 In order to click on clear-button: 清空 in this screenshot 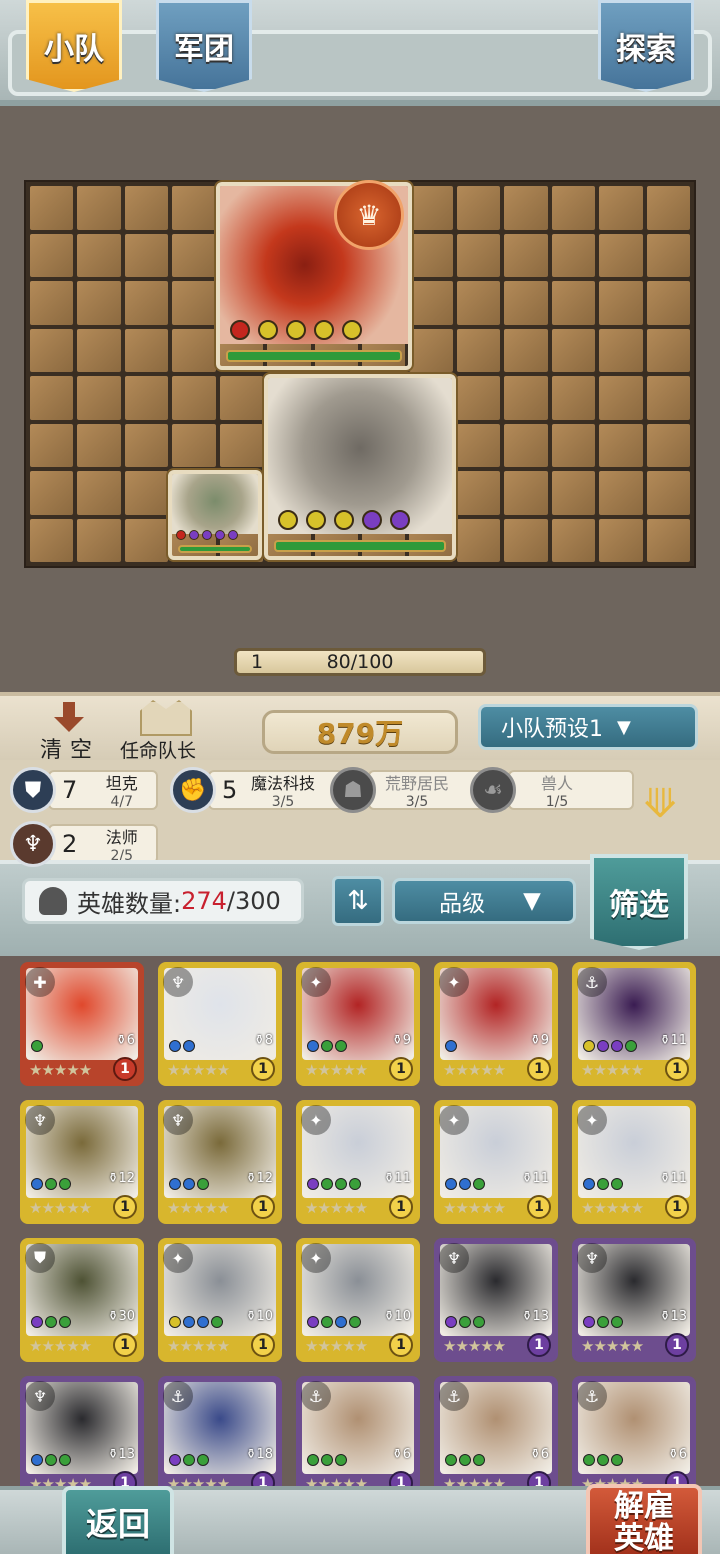, I will do `click(73, 732)`.